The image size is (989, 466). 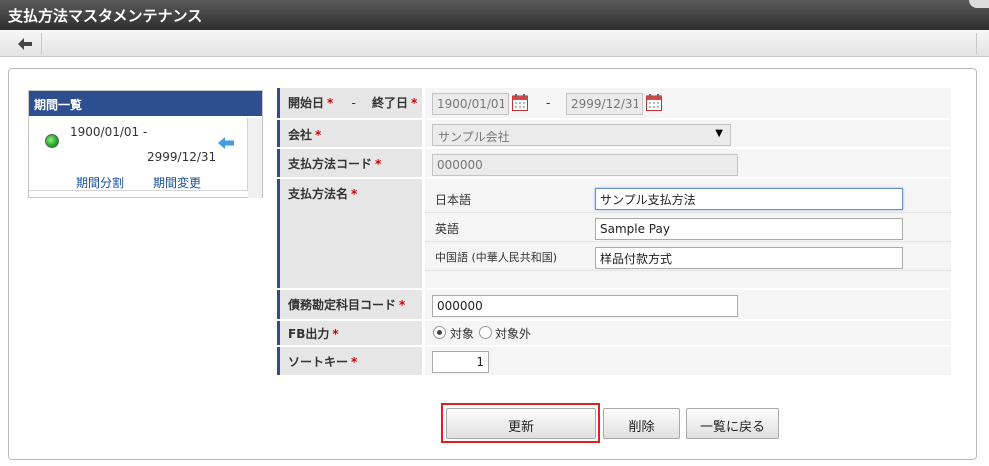 I want to click on lang-row-en: 英語, so click(x=688, y=228).